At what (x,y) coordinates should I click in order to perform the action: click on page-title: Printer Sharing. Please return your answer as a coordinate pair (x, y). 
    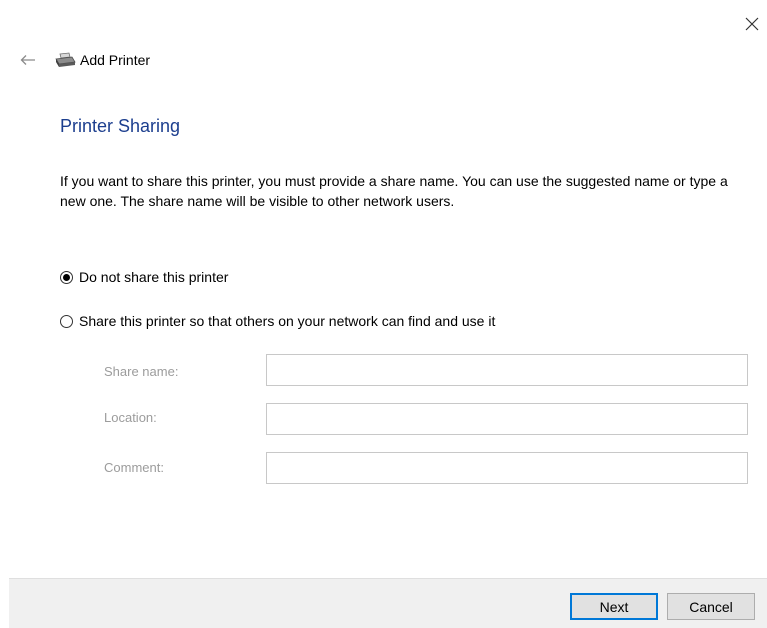
    Looking at the image, I should click on (120, 126).